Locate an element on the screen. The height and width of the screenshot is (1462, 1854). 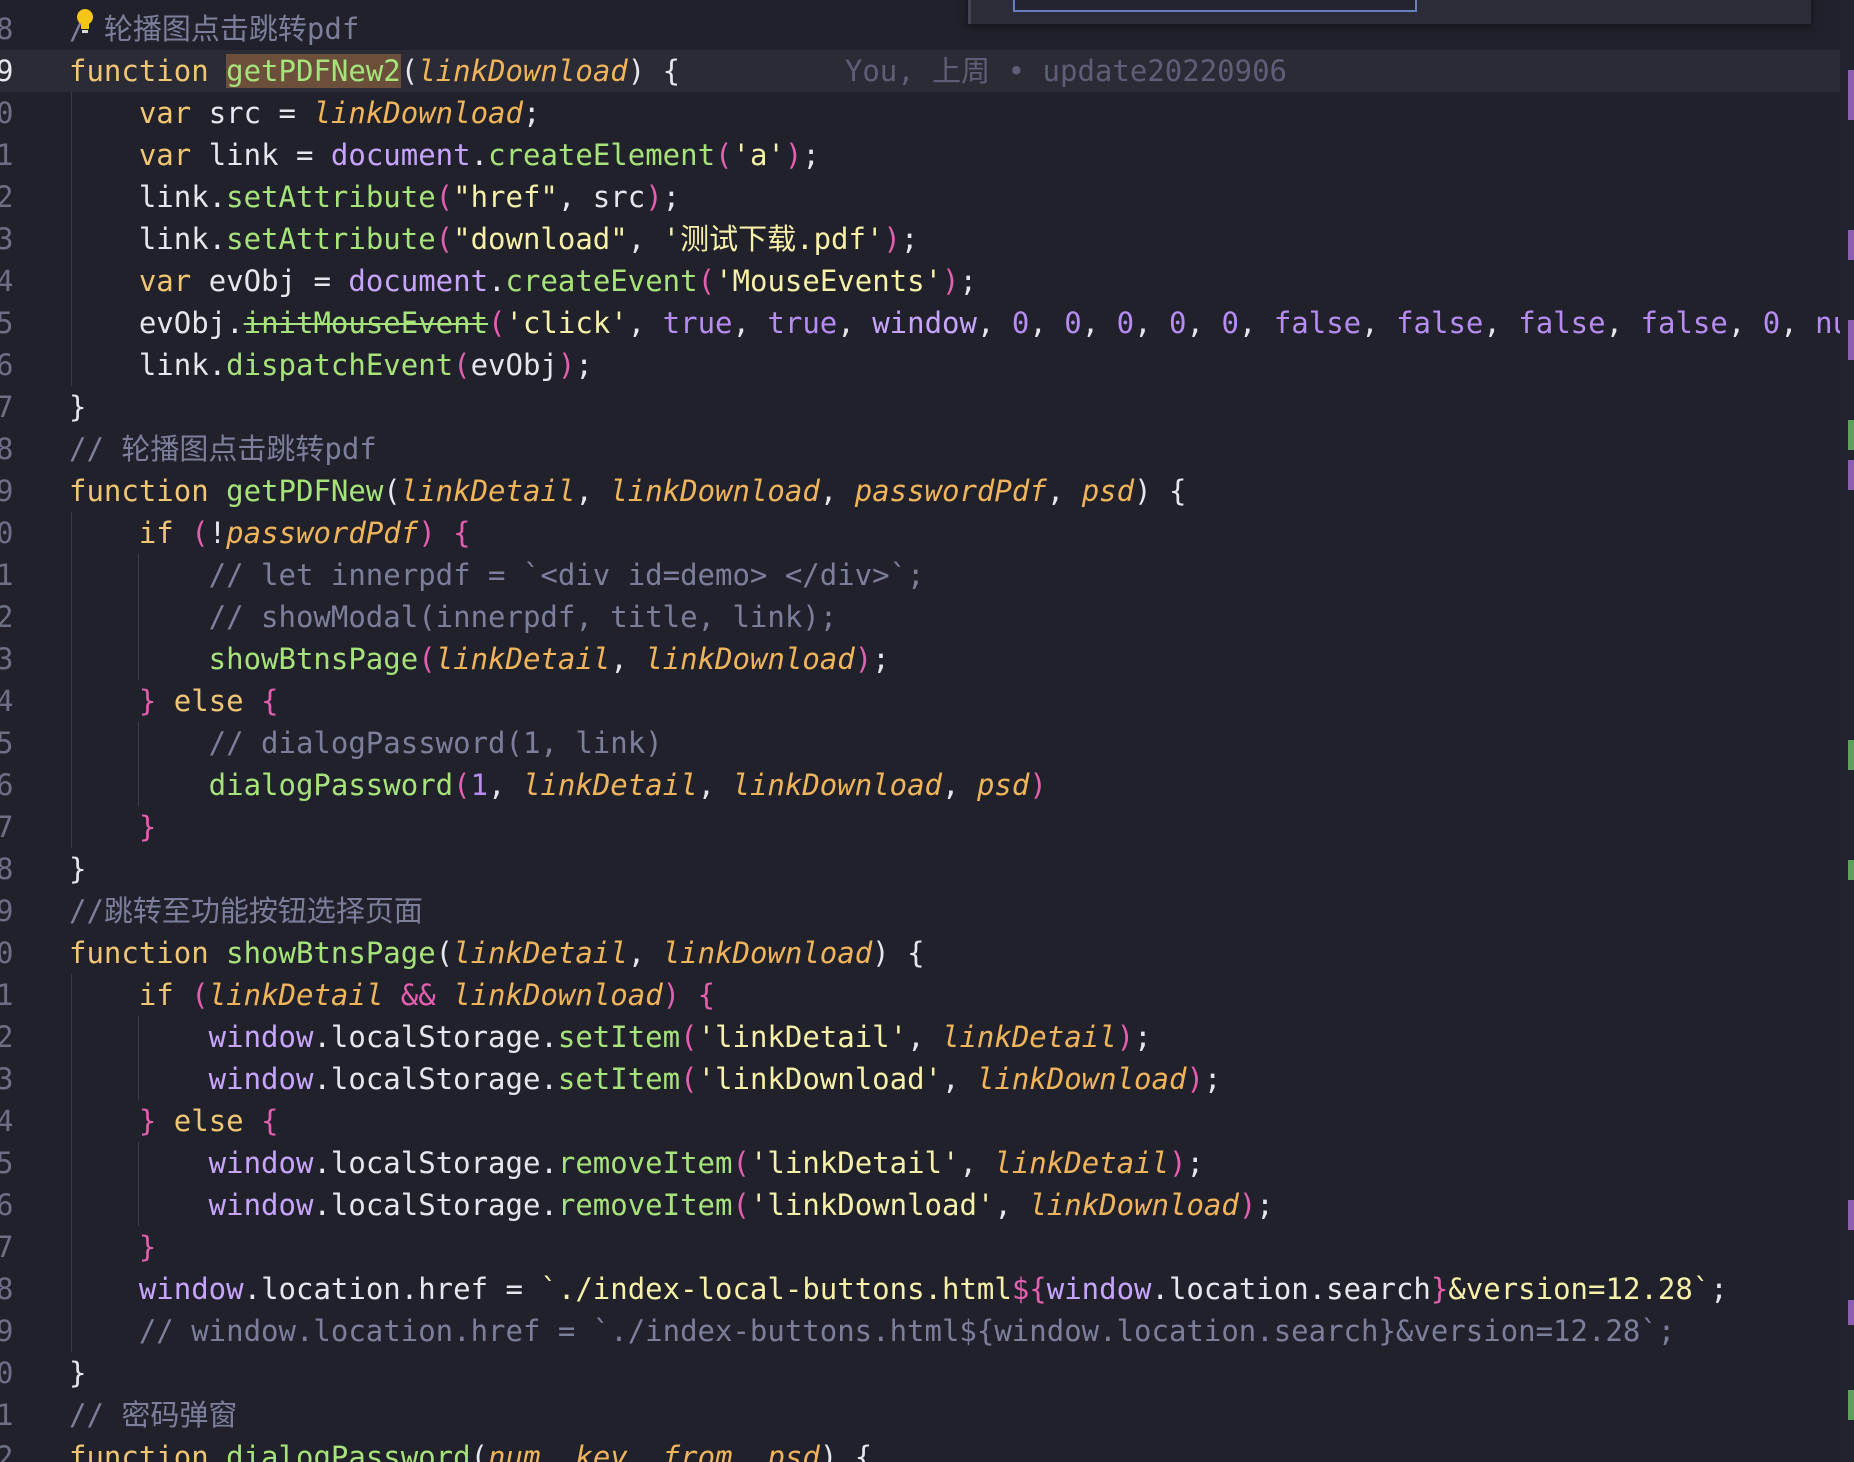
code-token: var is located at coordinates (139, 155).